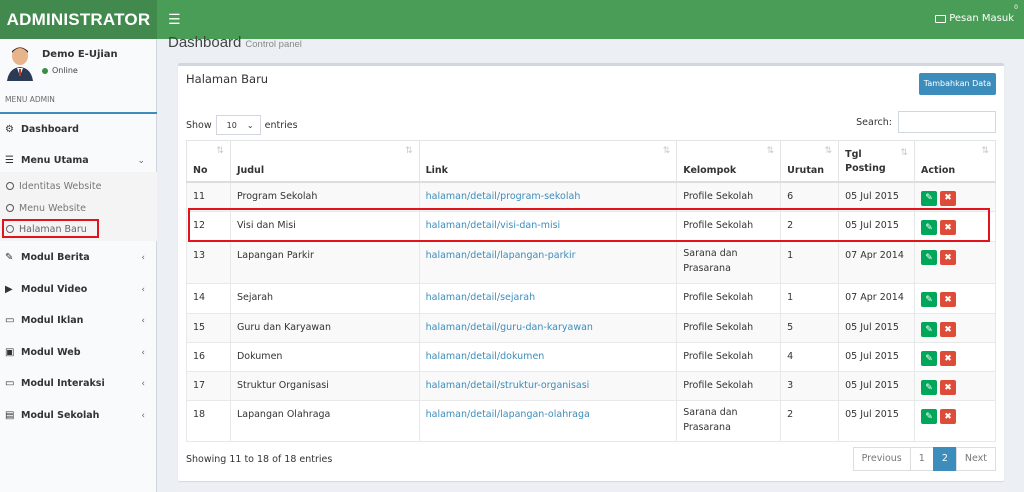  I want to click on link: halaman/detail/program-sekolah, so click(503, 196).